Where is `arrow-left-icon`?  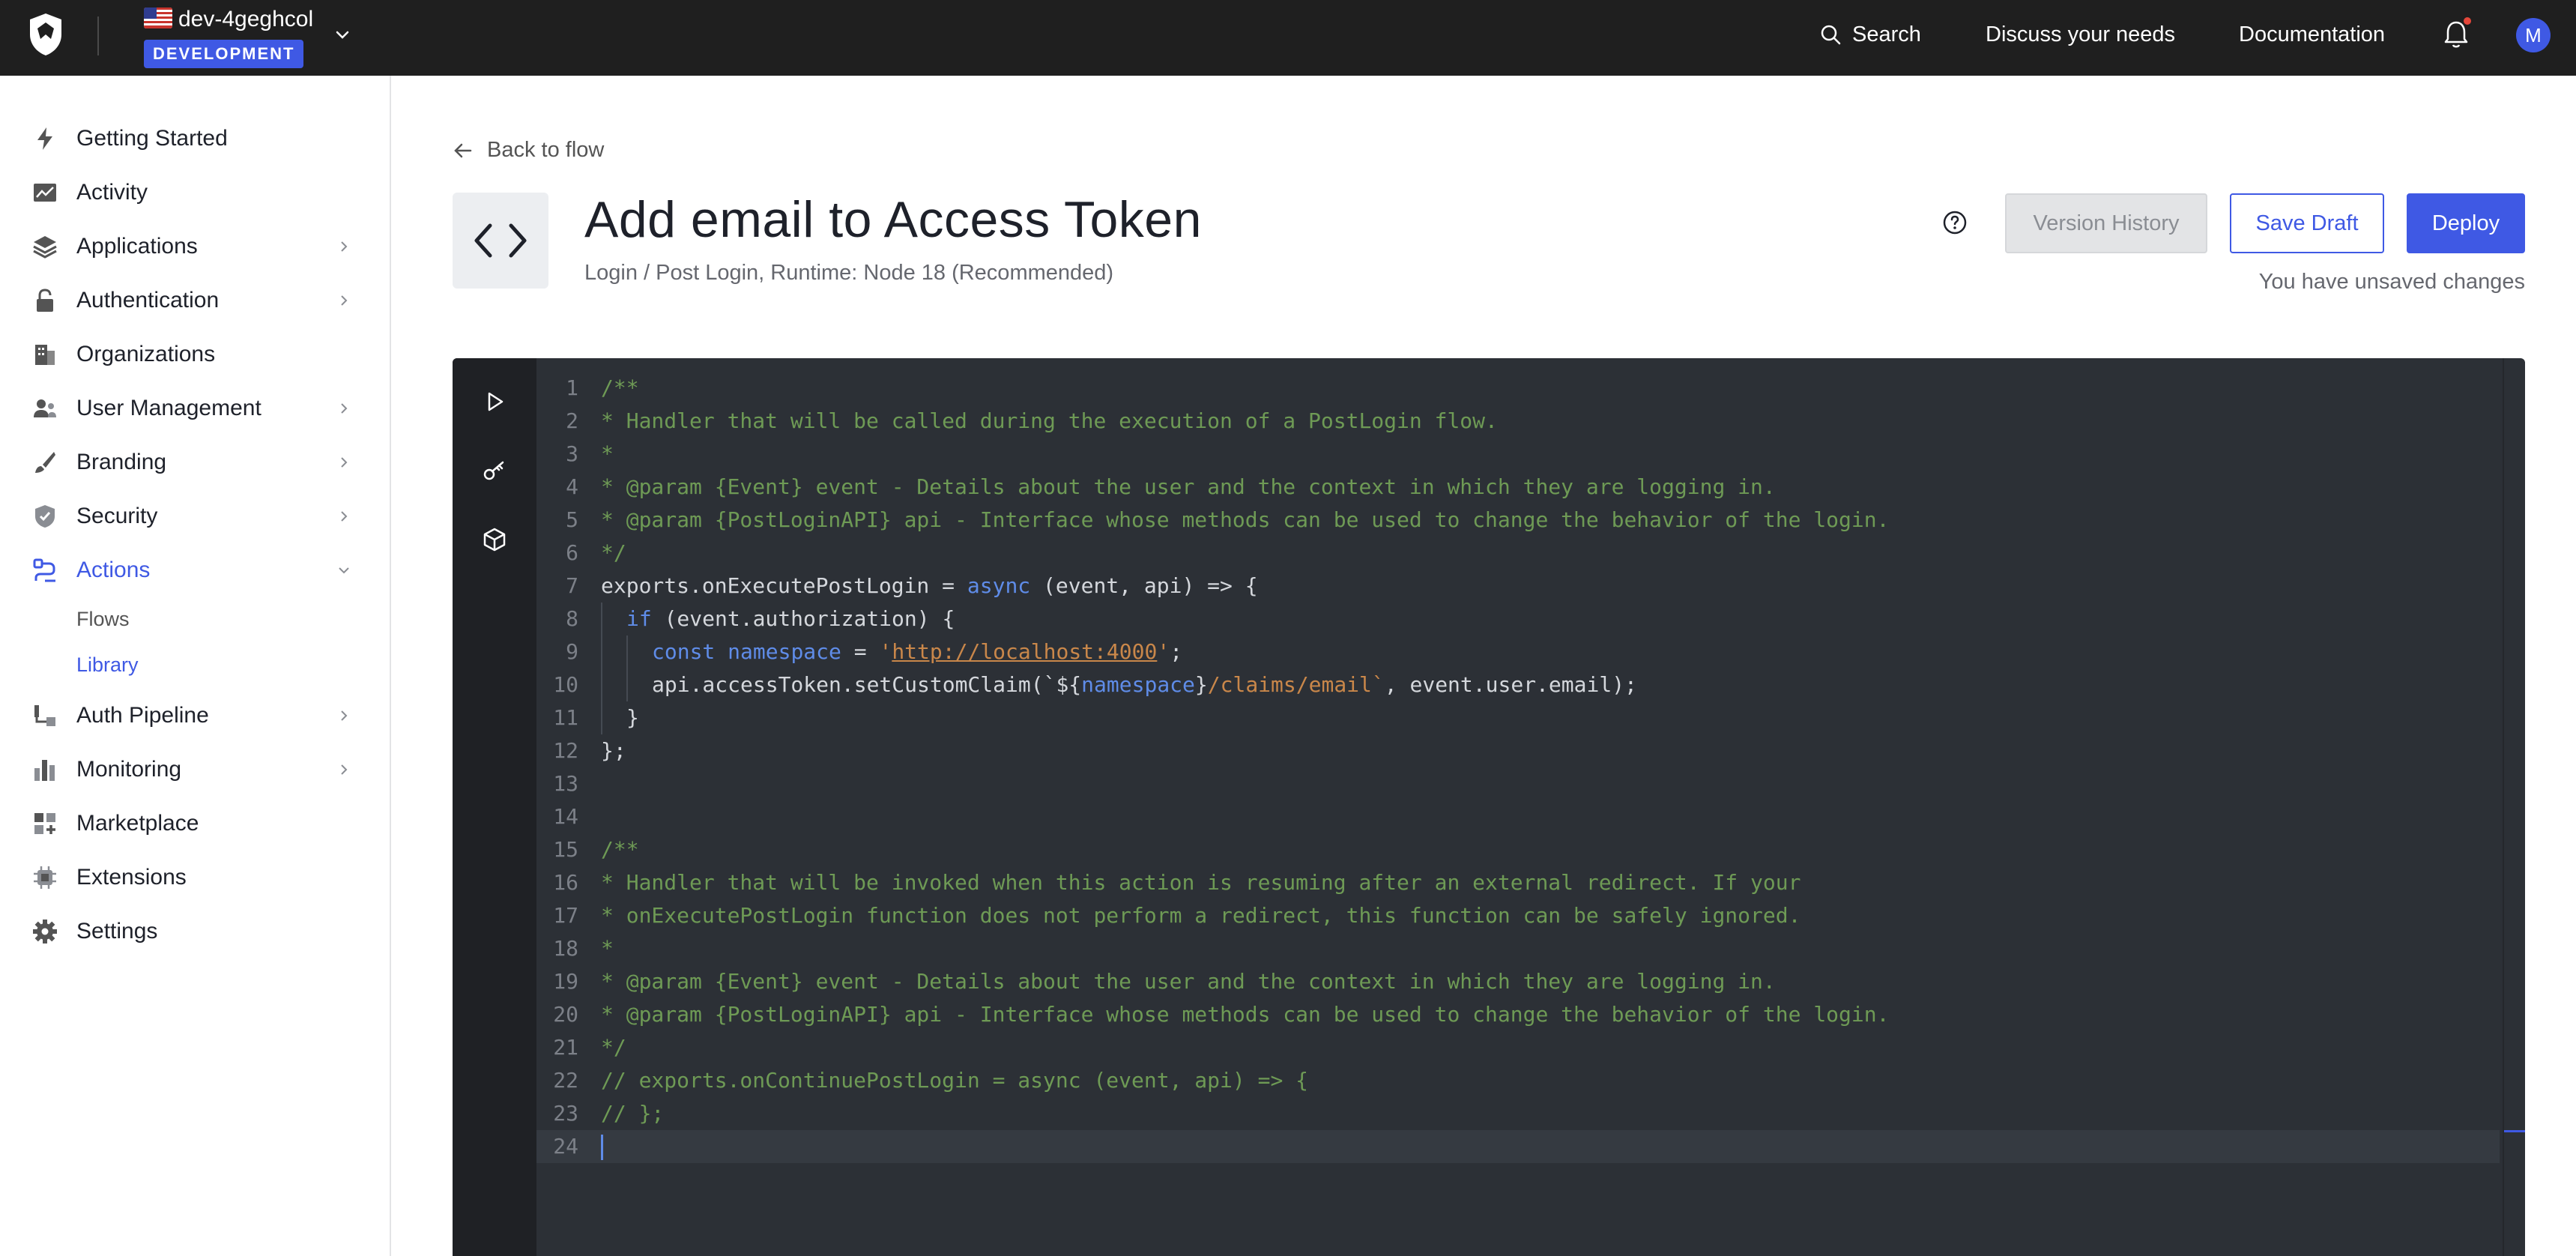 arrow-left-icon is located at coordinates (463, 150).